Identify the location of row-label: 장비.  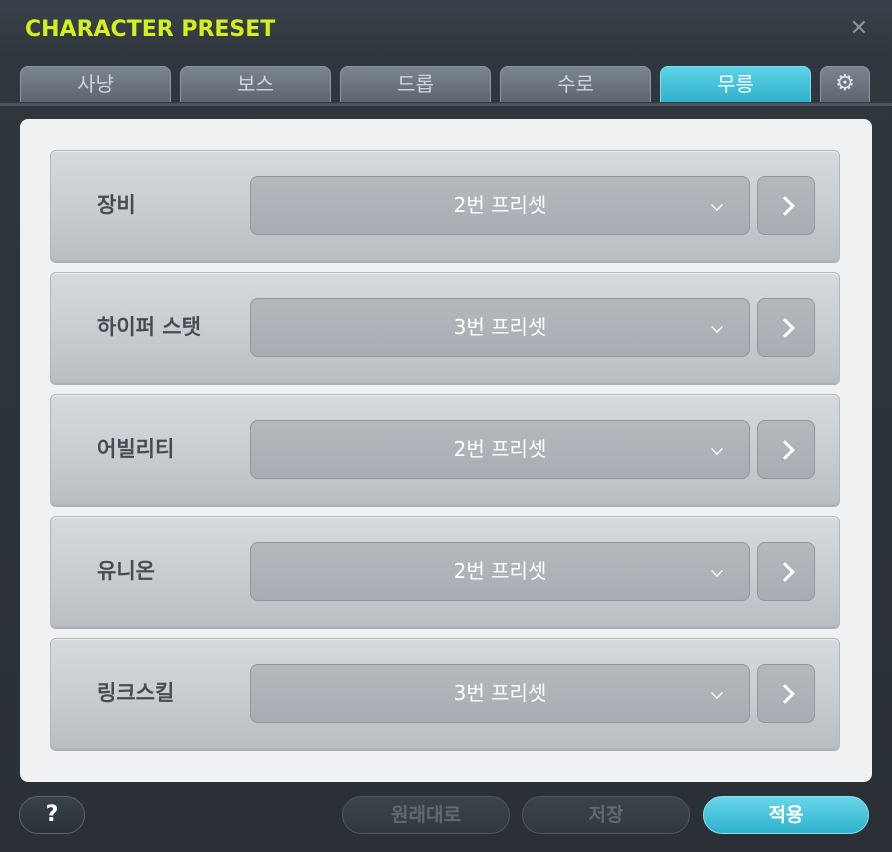
(116, 205).